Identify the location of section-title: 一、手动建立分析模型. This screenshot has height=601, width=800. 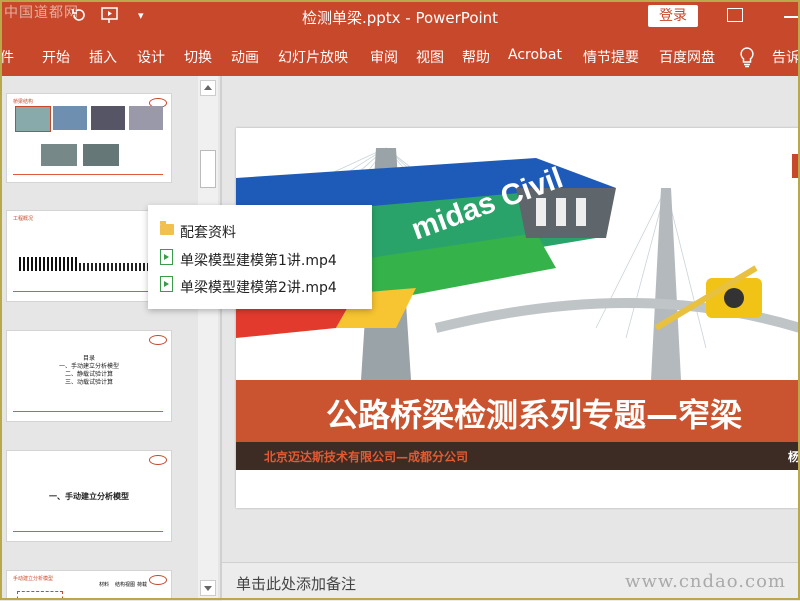
(89, 496).